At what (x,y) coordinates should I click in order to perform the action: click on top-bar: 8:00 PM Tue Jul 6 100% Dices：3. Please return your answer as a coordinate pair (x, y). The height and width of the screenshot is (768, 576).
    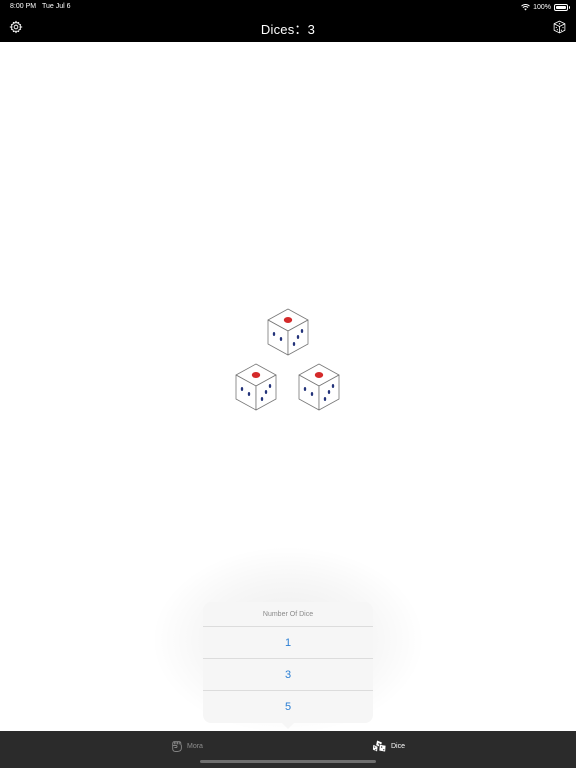
    Looking at the image, I should click on (288, 21).